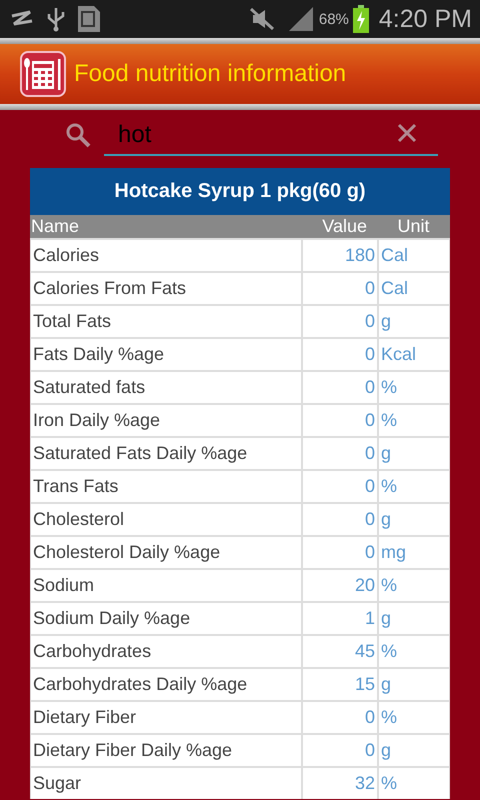 The height and width of the screenshot is (800, 480). Describe the element at coordinates (166, 321) in the screenshot. I see `nutrient-name: Total Fats` at that location.